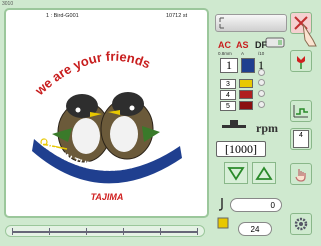  What do you see at coordinates (243, 53) in the screenshot?
I see `as-sub: A` at bounding box center [243, 53].